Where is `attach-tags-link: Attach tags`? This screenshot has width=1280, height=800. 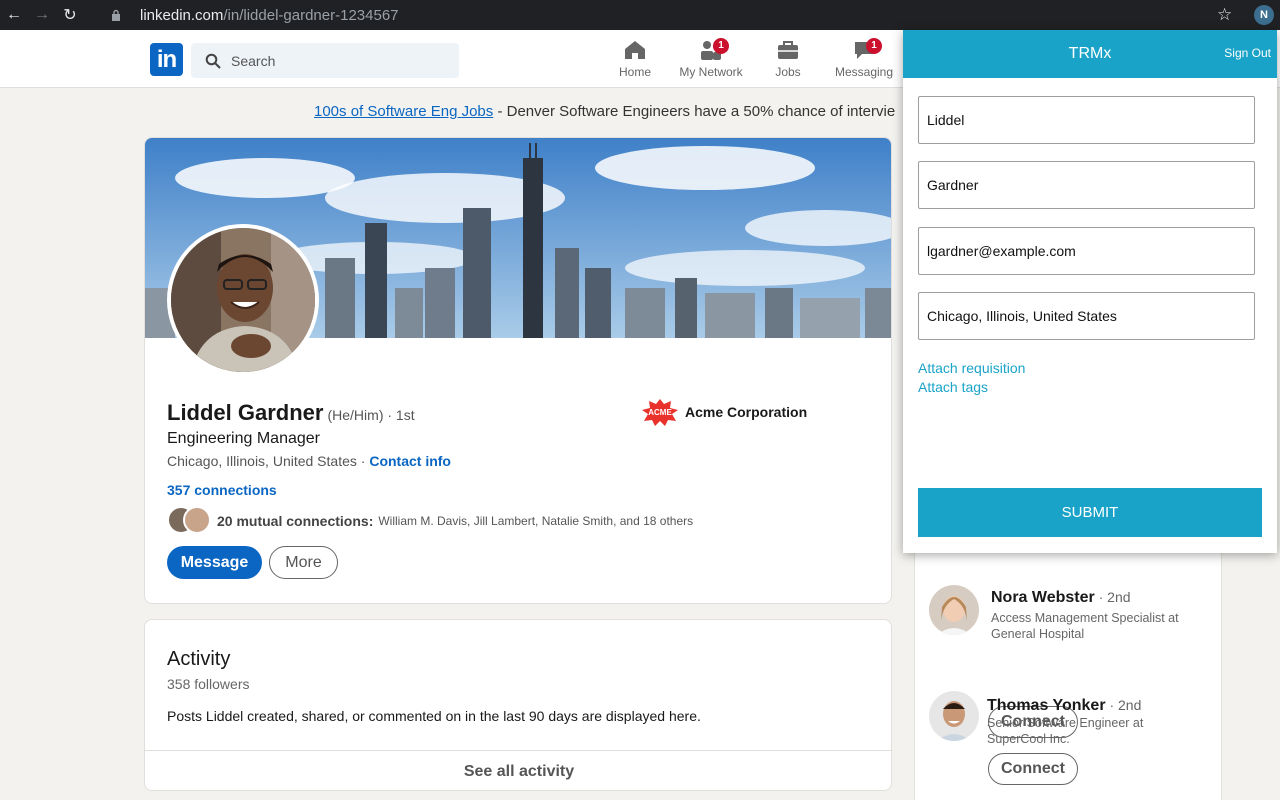
attach-tags-link: Attach tags is located at coordinates (953, 387).